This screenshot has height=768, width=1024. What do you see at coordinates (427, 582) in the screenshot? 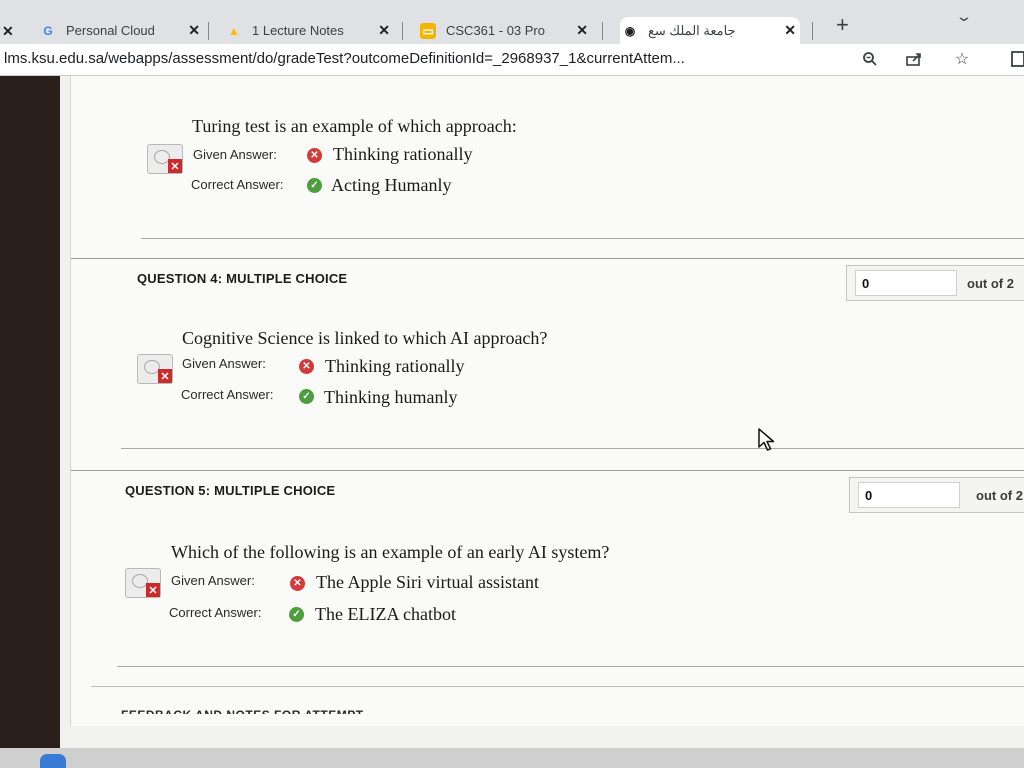
I see `given-answer-value: The Apple Siri virtual assistant` at bounding box center [427, 582].